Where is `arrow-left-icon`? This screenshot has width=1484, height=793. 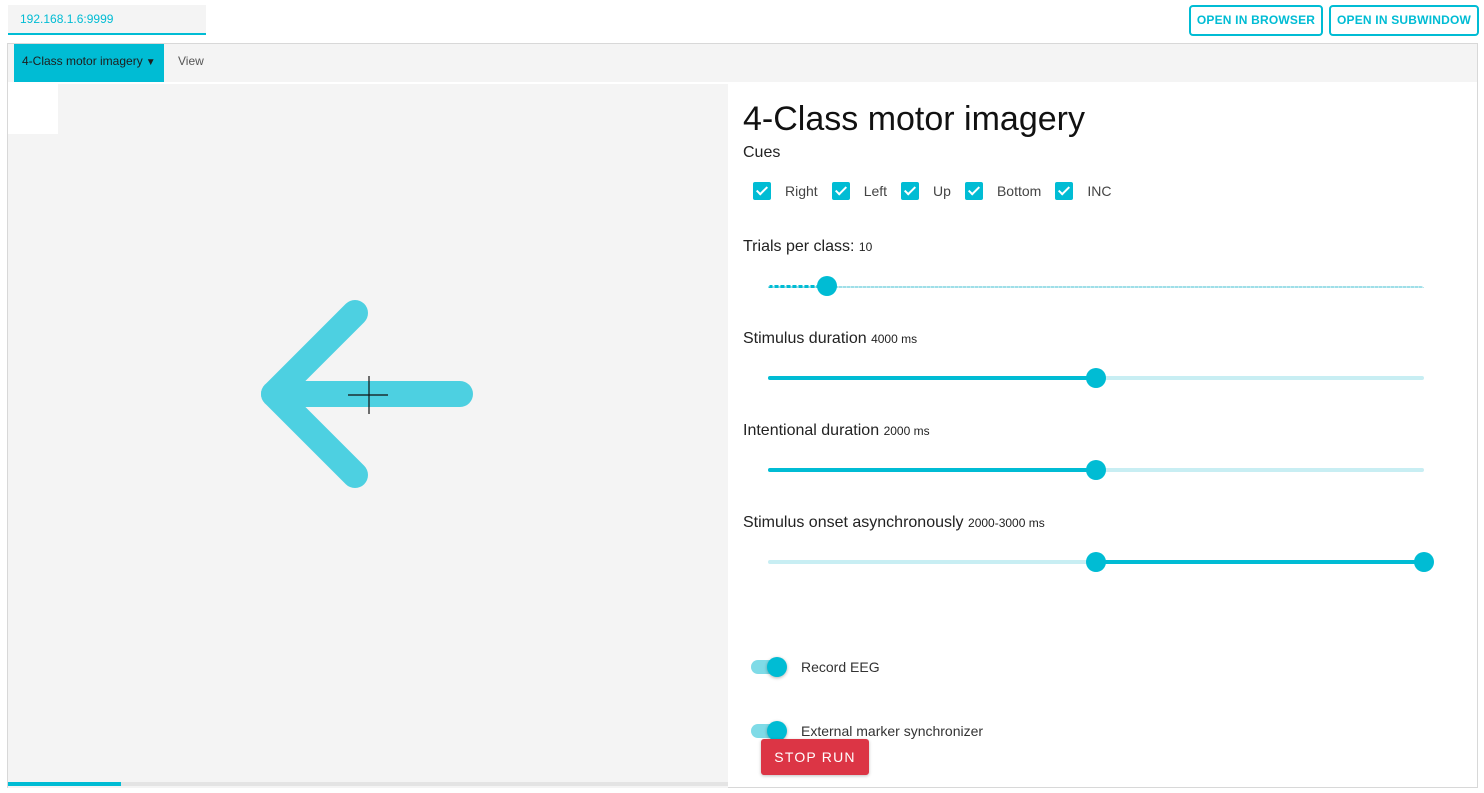
arrow-left-icon is located at coordinates (367, 394).